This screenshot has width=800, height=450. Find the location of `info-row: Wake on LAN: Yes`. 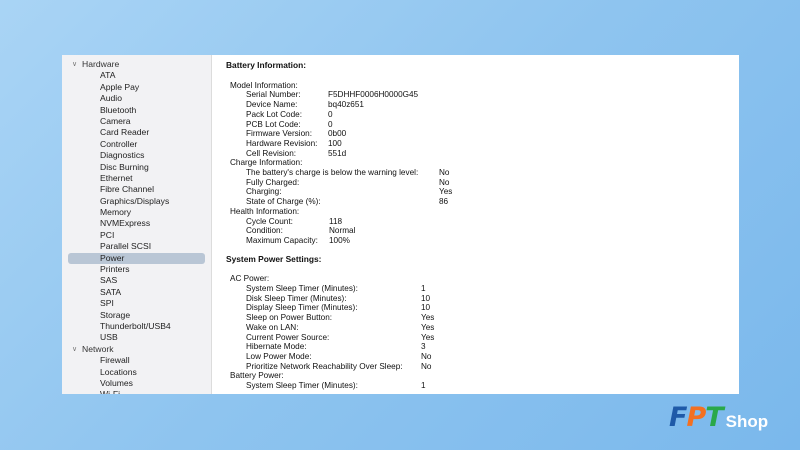

info-row: Wake on LAN: Yes is located at coordinates (476, 328).